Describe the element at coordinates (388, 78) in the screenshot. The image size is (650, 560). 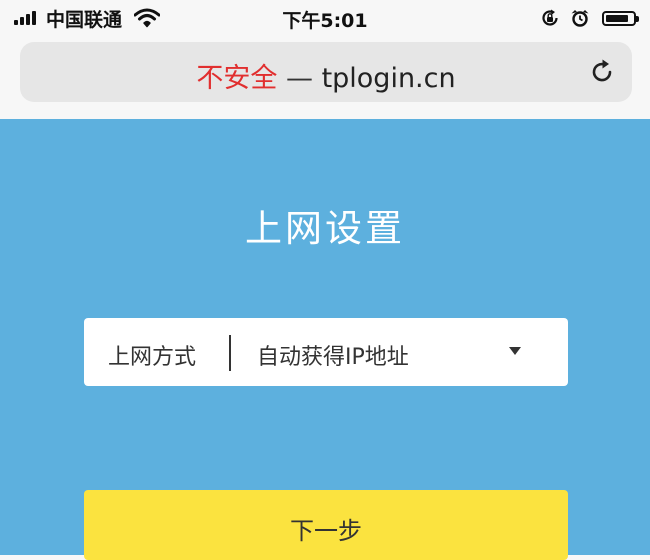
I see `address-host: tplogin.cn` at that location.